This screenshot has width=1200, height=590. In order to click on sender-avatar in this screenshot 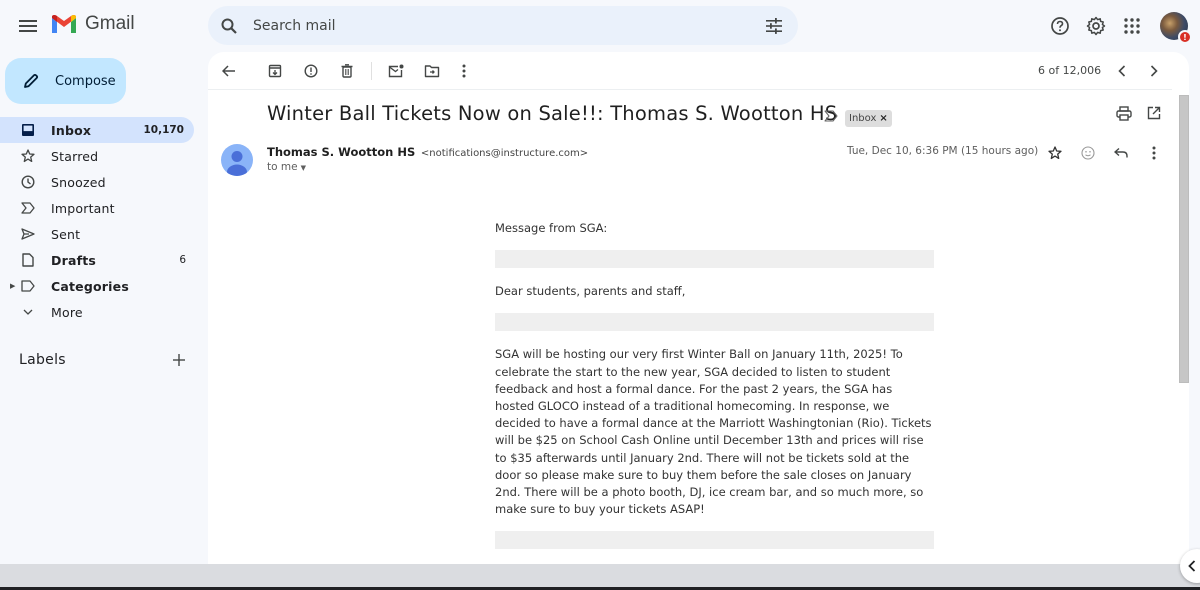, I will do `click(237, 160)`.